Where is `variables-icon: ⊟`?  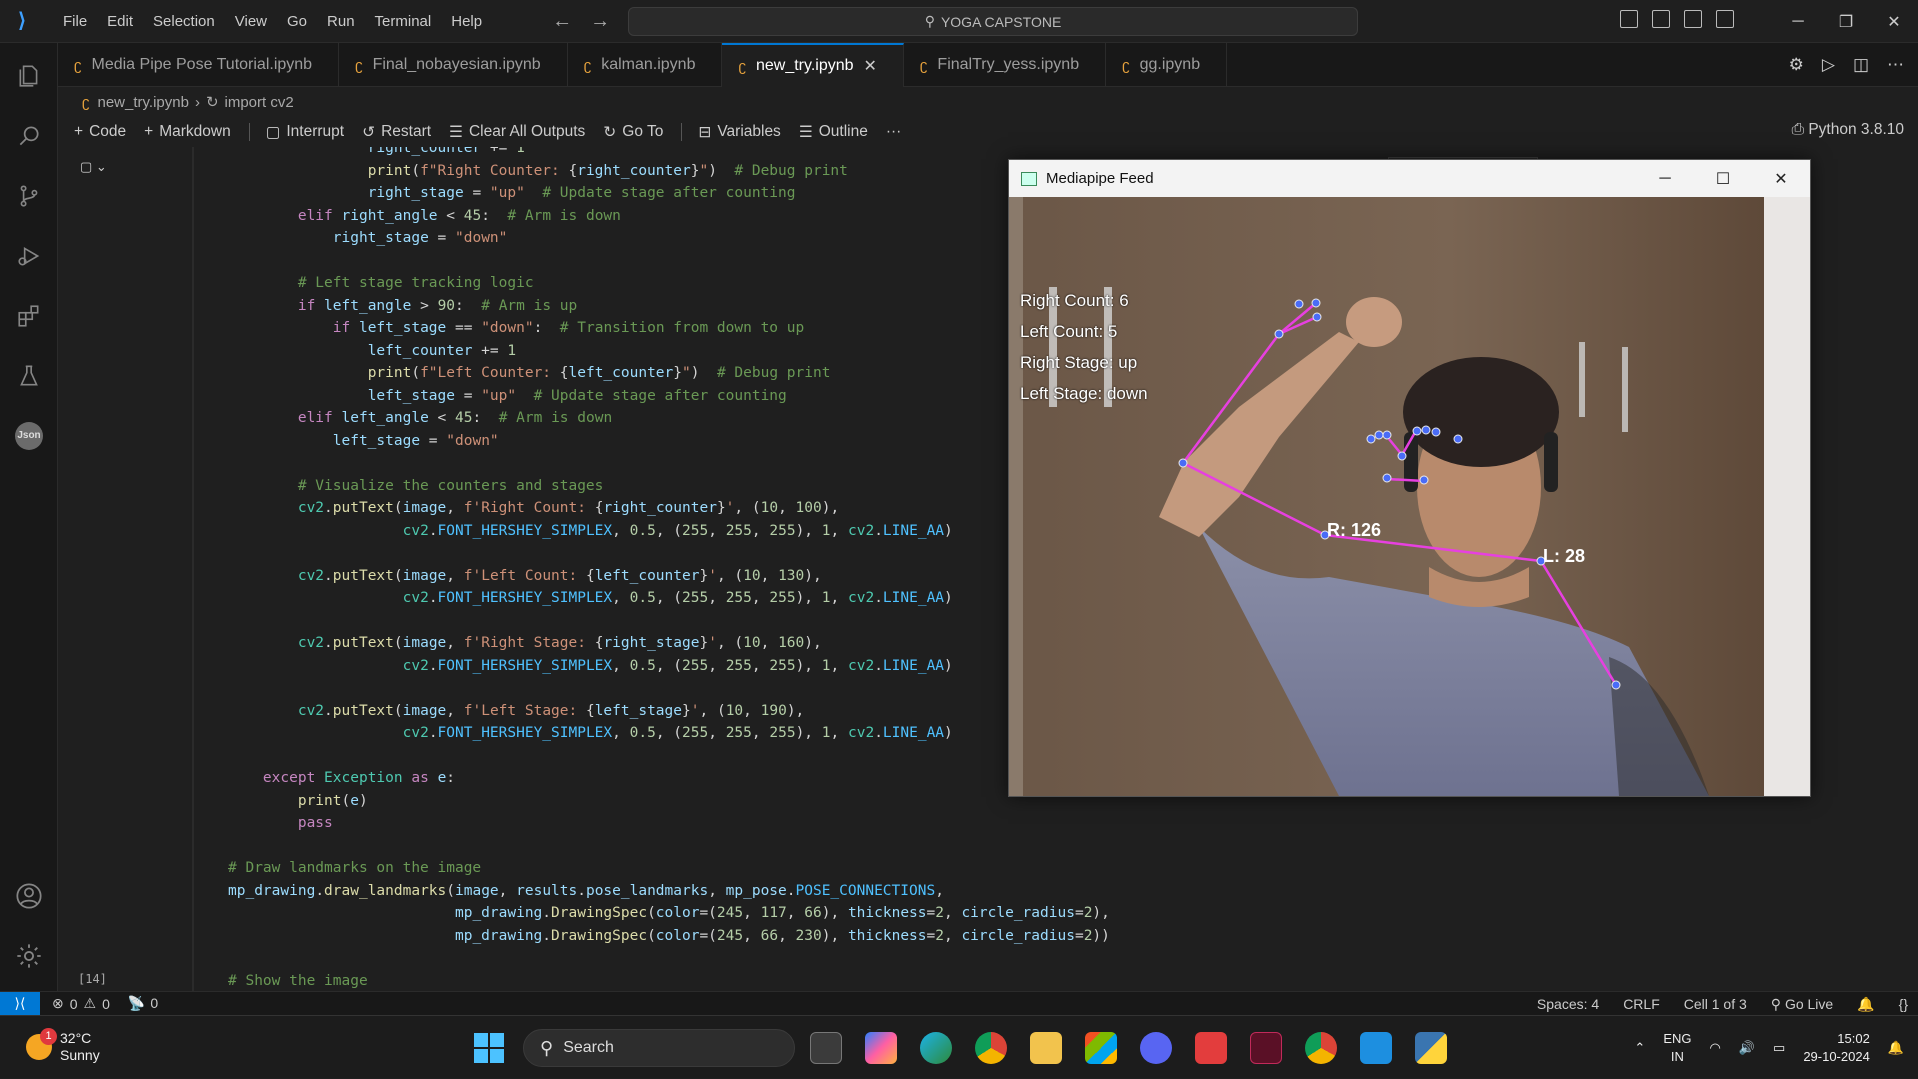 variables-icon: ⊟ is located at coordinates (705, 132).